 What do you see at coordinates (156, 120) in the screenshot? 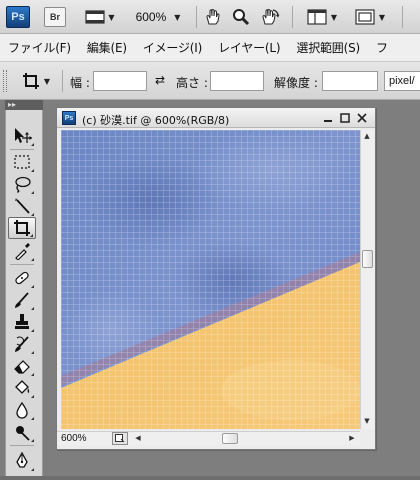
I see `document-title: (c) 砂漠.tif @ 600%(RGB/8)` at bounding box center [156, 120].